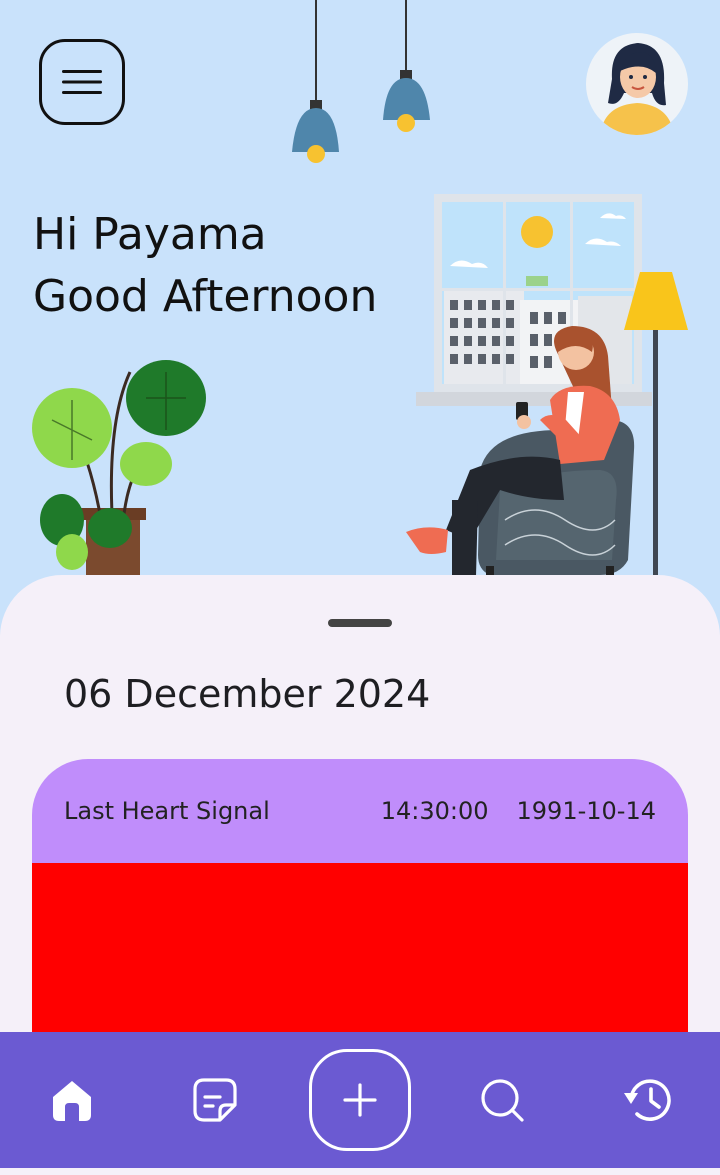 The width and height of the screenshot is (720, 1175). I want to click on current-date: 06 December 2024, so click(247, 694).